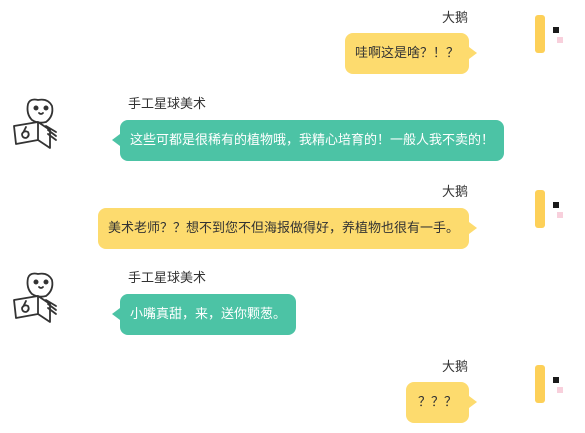 Image resolution: width=585 pixels, height=433 pixels. Describe the element at coordinates (312, 140) in the screenshot. I see `message-bubble: 这些可都是很稀有的植物哦，我精心培育的！一般人我不卖的！` at that location.